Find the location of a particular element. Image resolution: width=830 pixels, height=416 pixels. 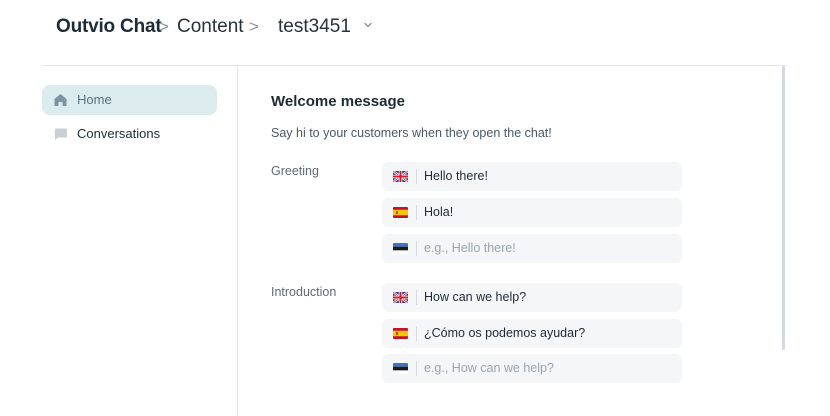

input-value: How can we help? is located at coordinates (475, 297).